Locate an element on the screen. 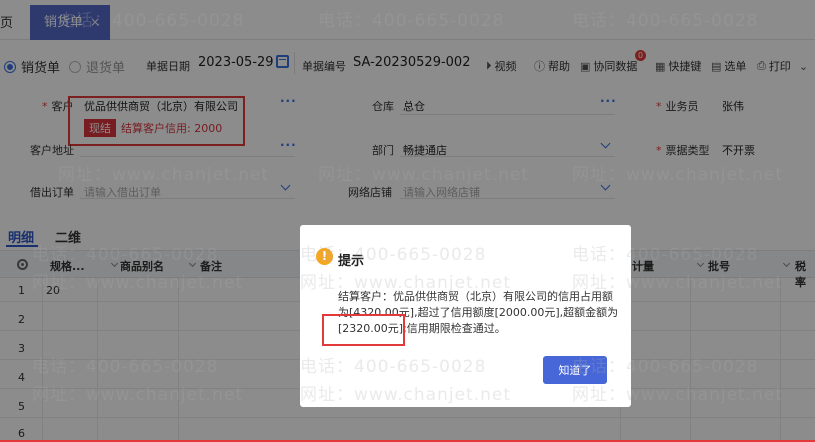 This screenshot has height=442, width=815. dialog-title: 提示 is located at coordinates (351, 261).